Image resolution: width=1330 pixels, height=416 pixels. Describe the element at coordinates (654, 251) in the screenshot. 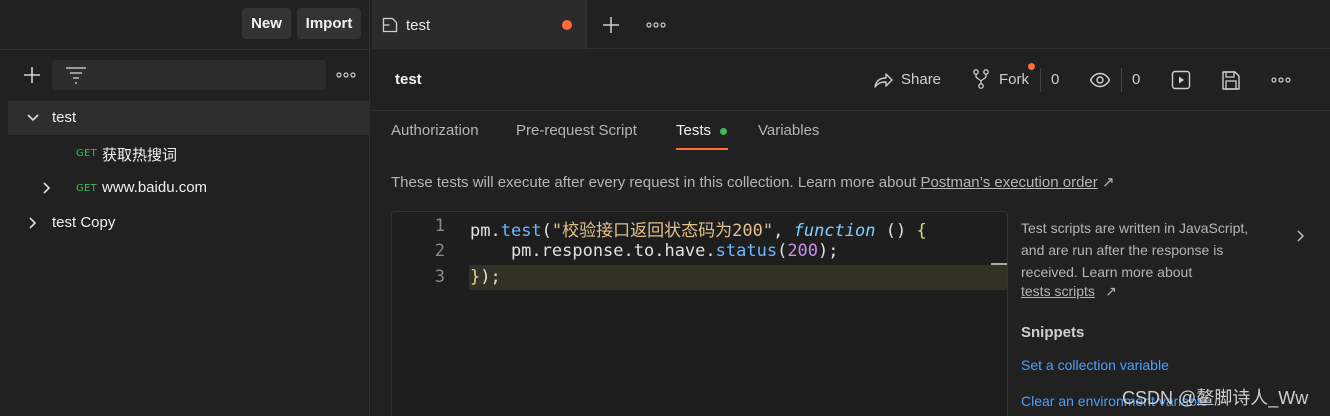

I see `code-line: pm.response.to.have.status(200);` at that location.